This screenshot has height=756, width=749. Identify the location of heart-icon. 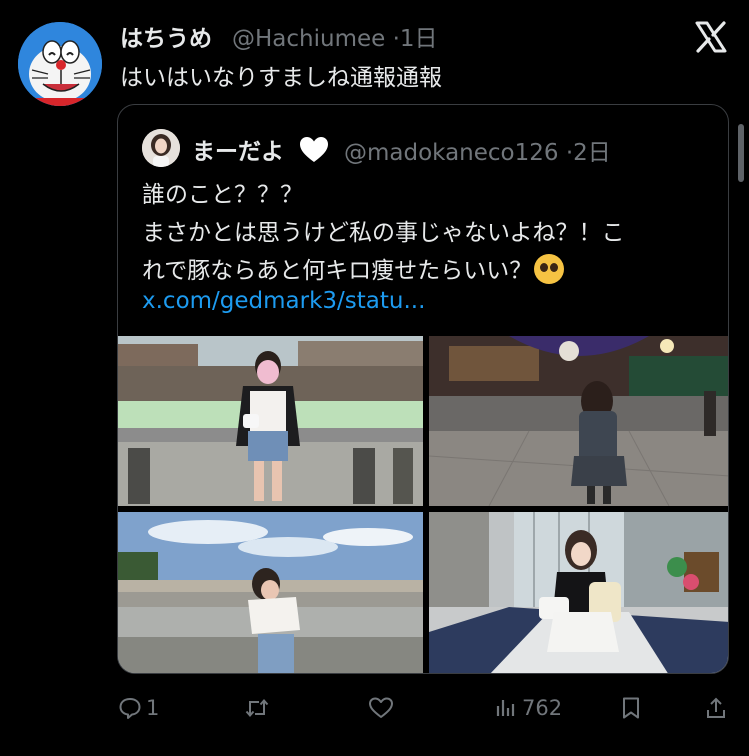
(381, 707).